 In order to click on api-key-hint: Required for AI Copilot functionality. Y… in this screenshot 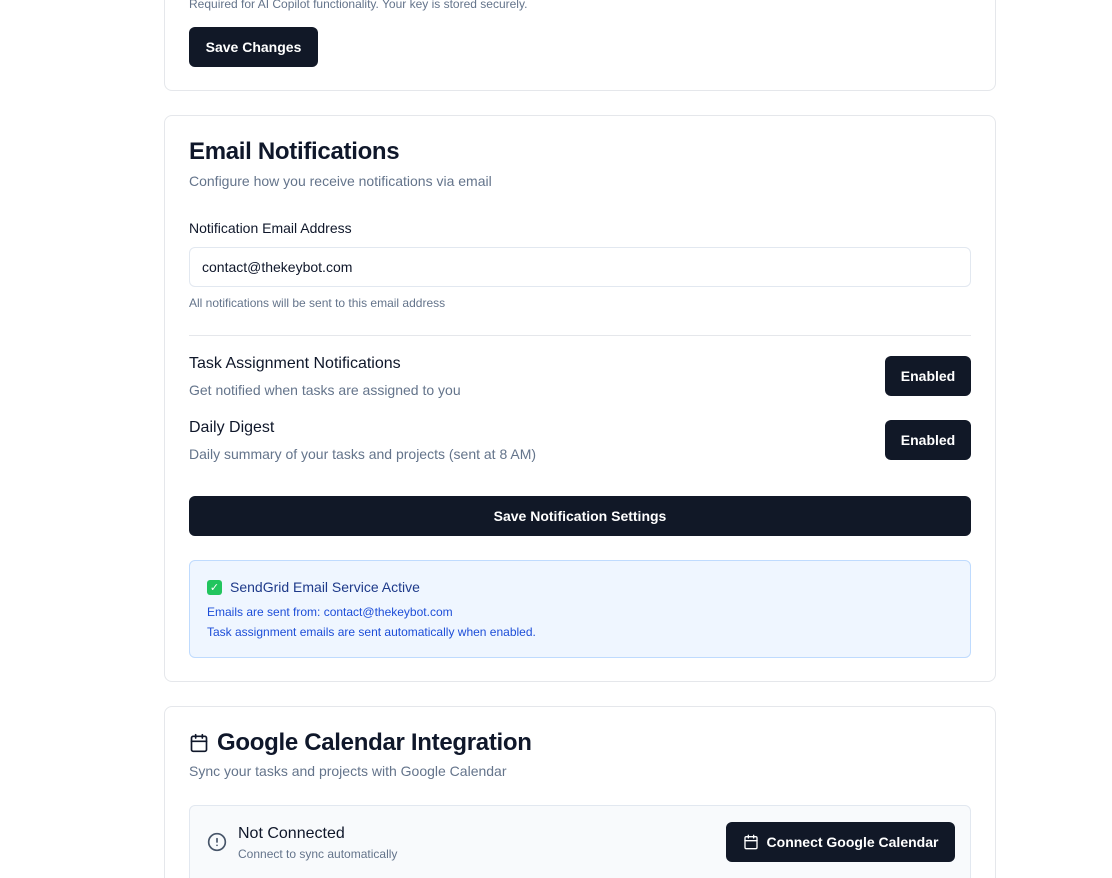, I will do `click(358, 5)`.